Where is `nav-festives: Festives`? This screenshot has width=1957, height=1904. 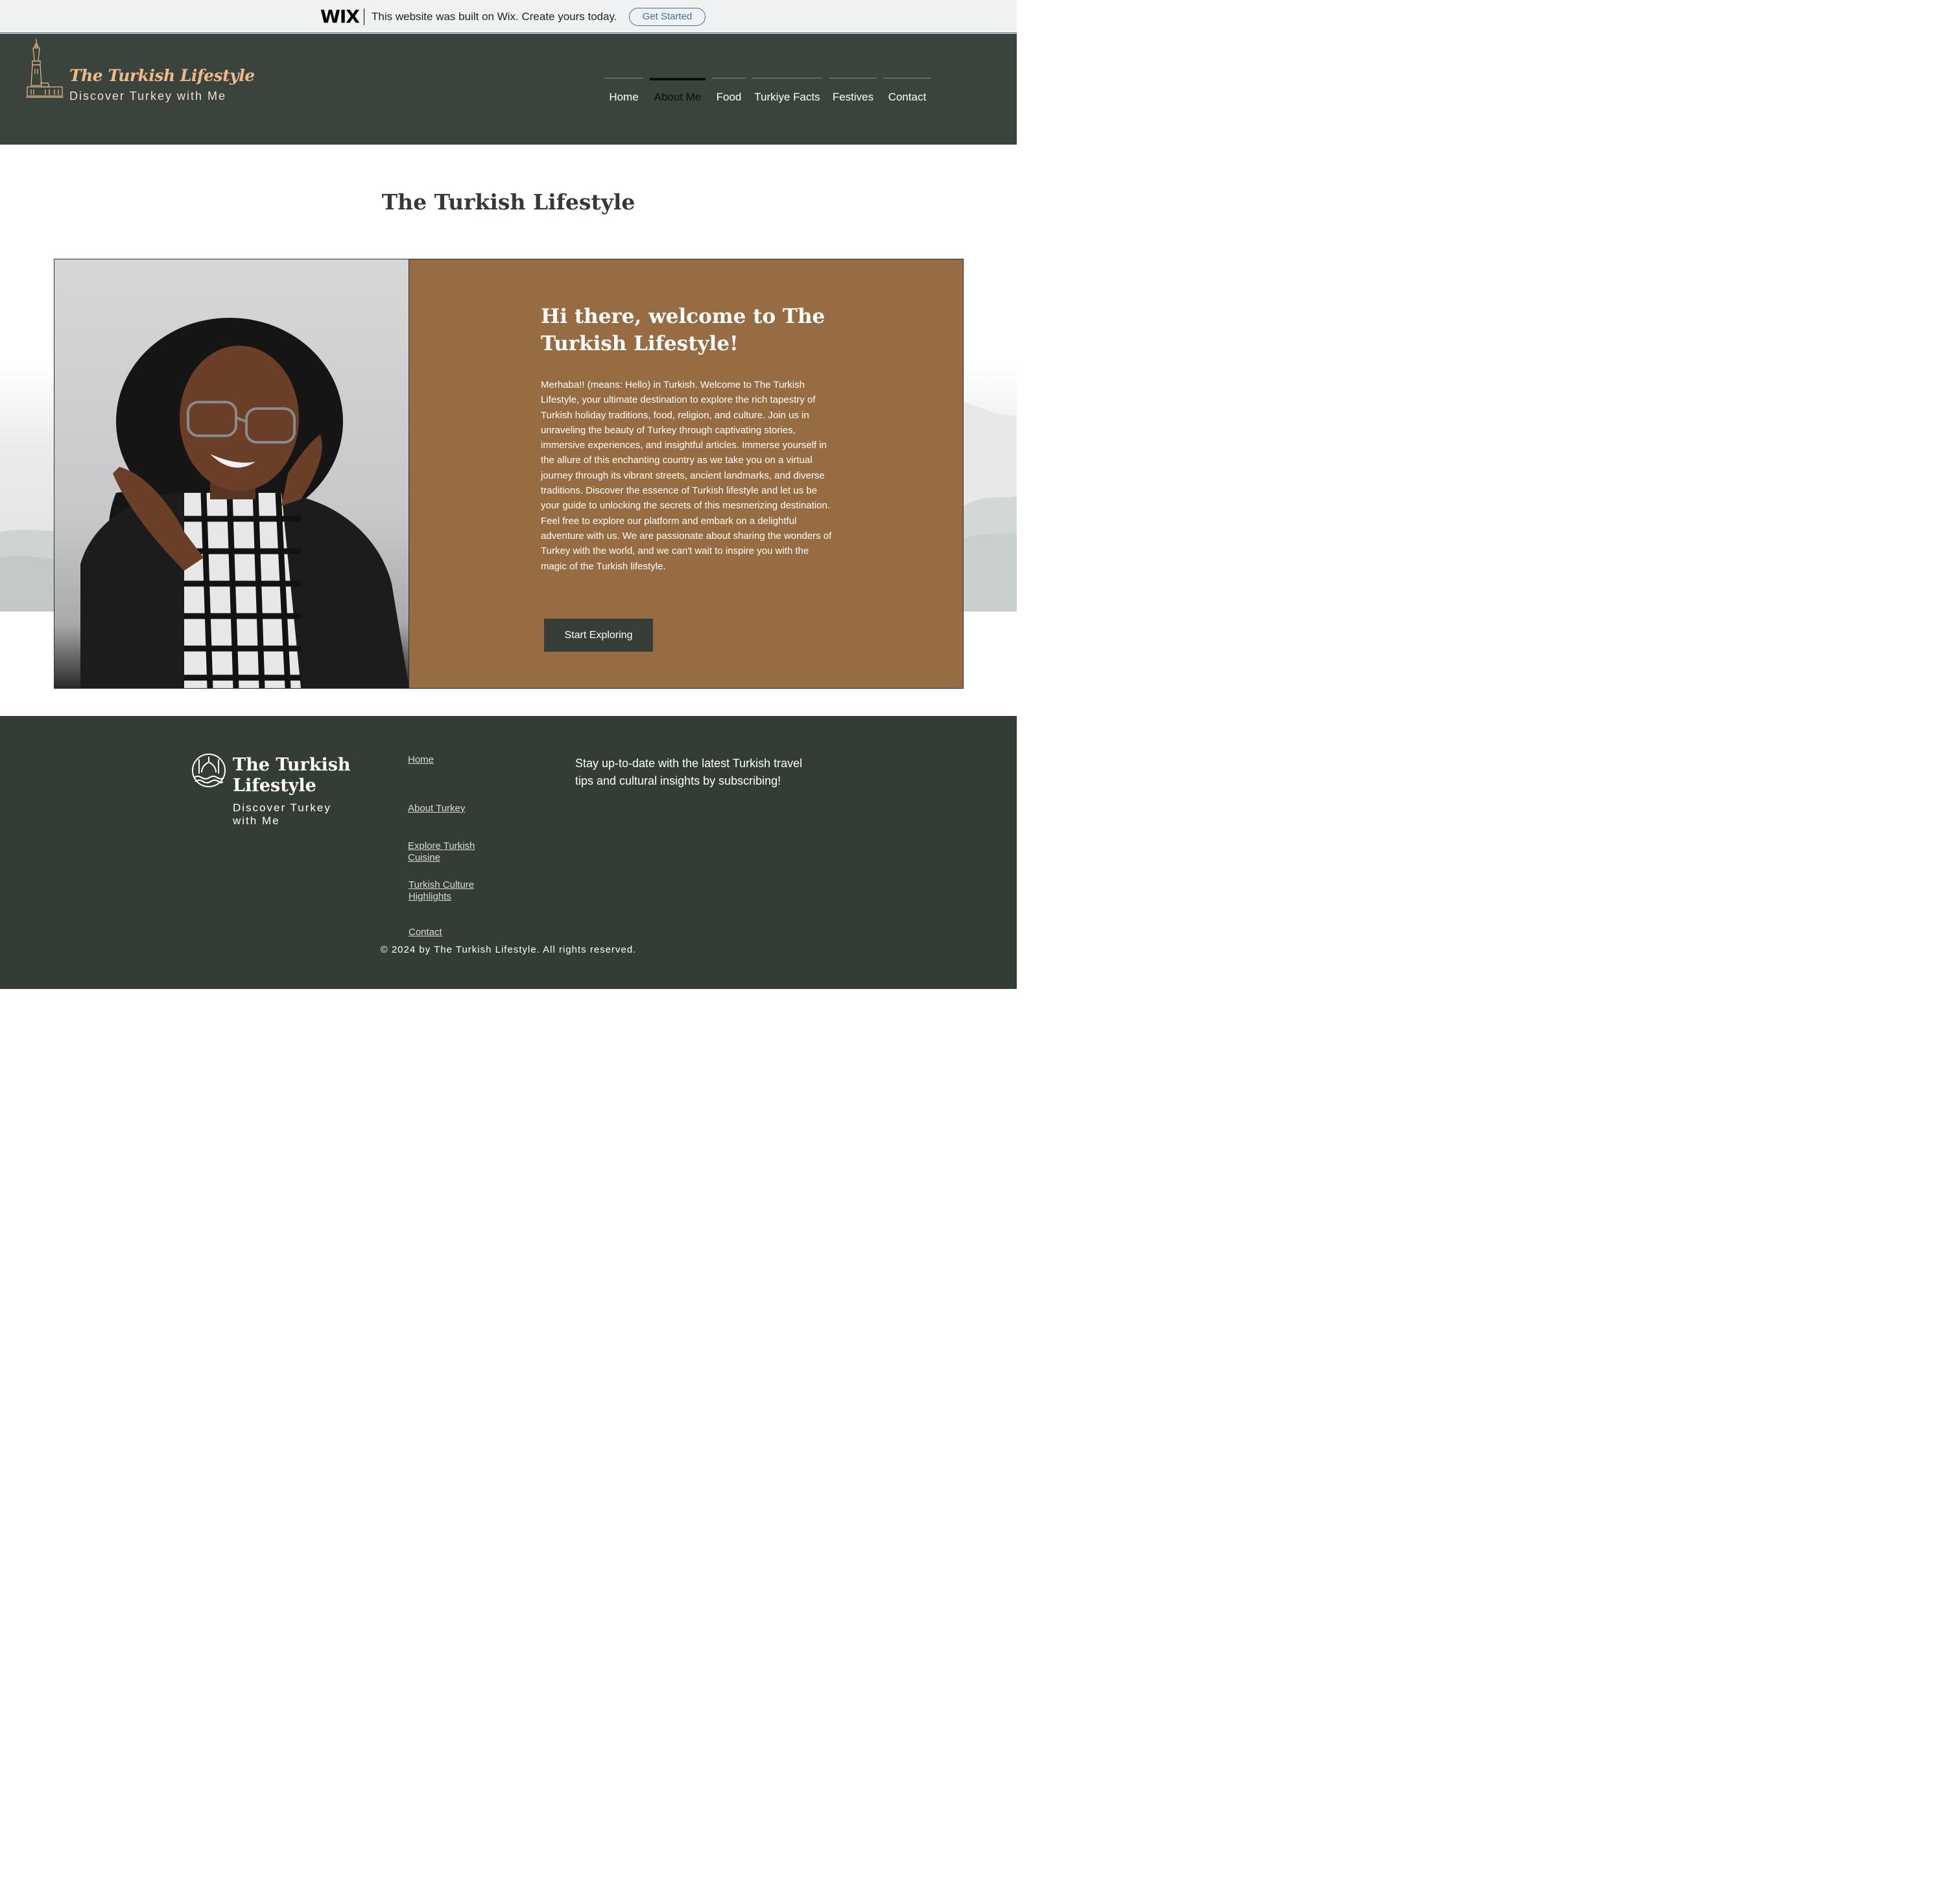 nav-festives: Festives is located at coordinates (853, 91).